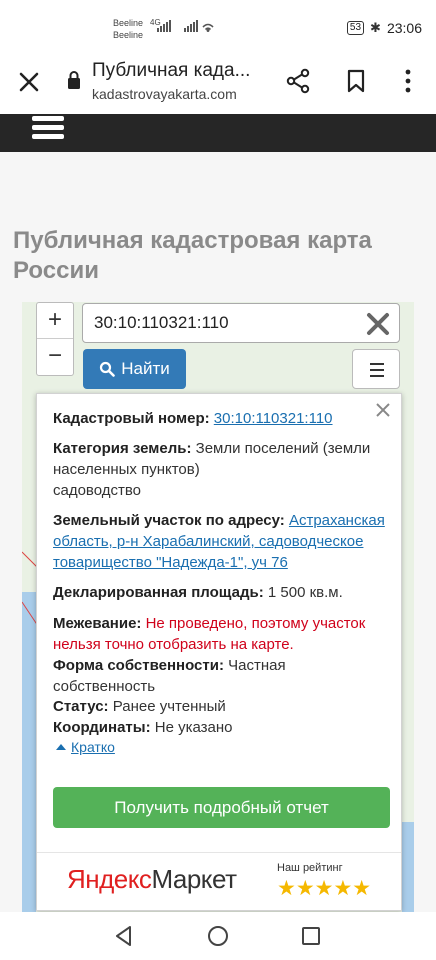 This screenshot has height=960, width=436. I want to click on ownership-label: Форма собственности:, so click(138, 665).